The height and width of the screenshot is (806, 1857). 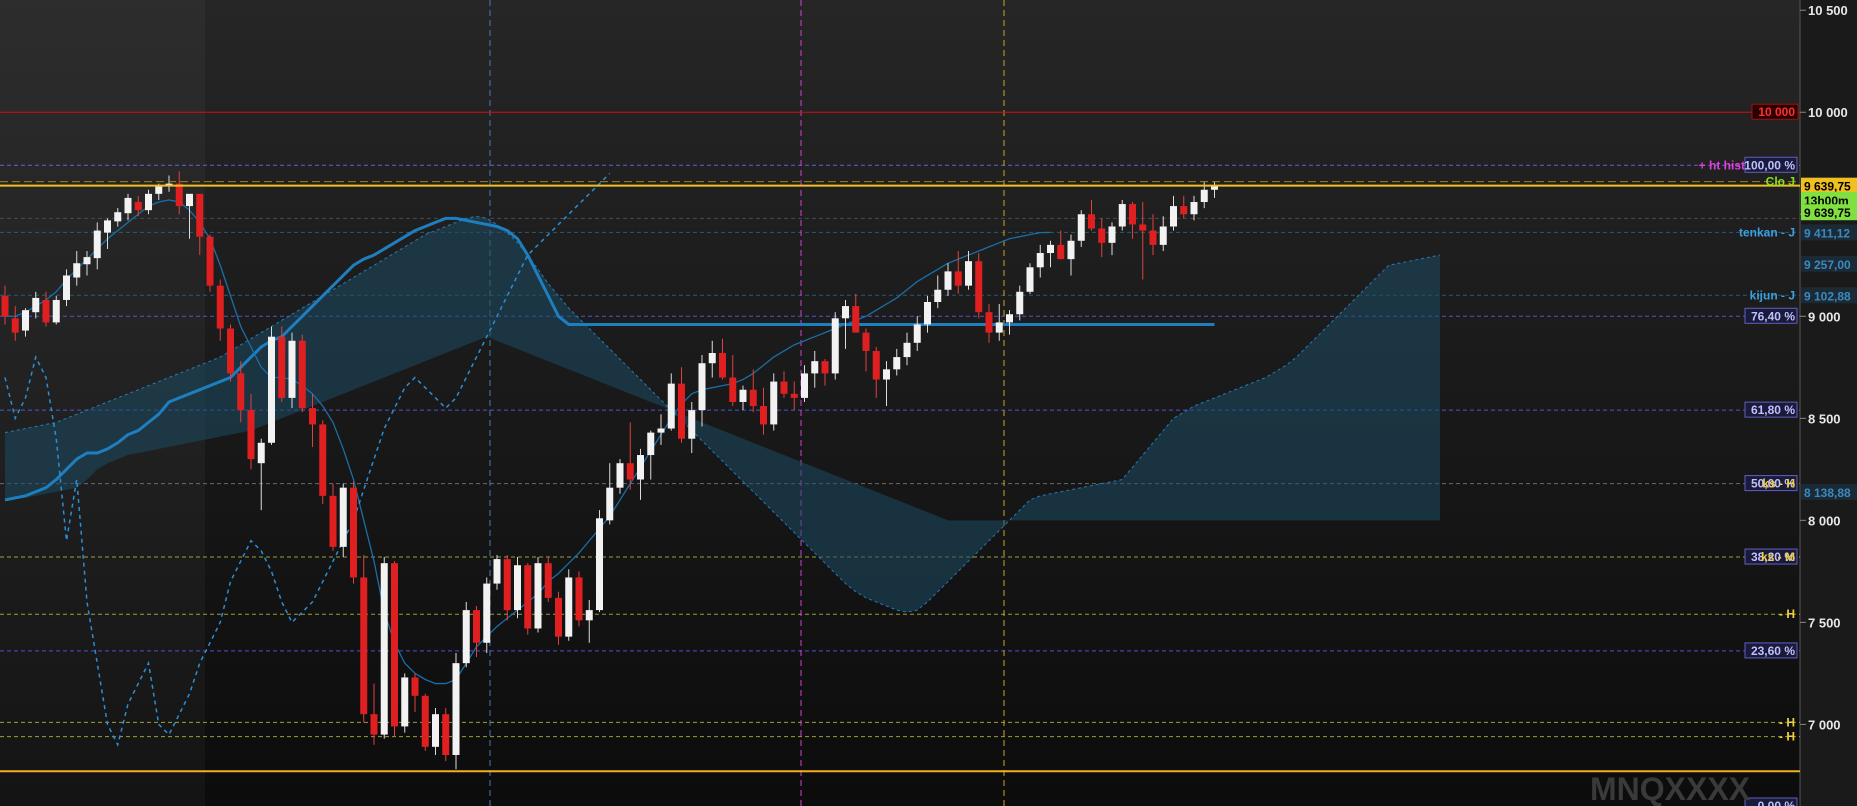 What do you see at coordinates (1827, 265) in the screenshot?
I see `axis-box-label-4: 9 257,00` at bounding box center [1827, 265].